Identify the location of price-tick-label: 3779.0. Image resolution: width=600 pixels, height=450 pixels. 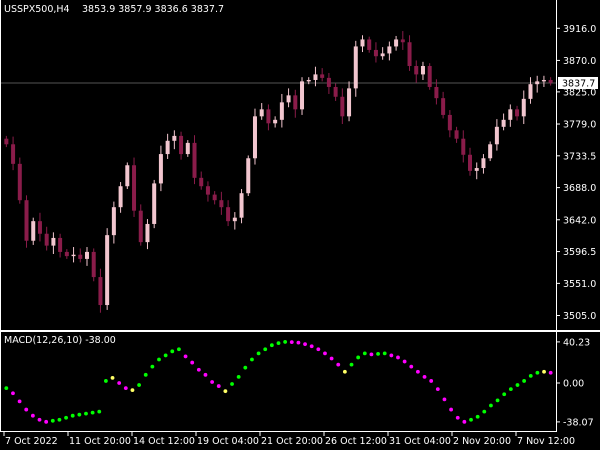
(579, 125).